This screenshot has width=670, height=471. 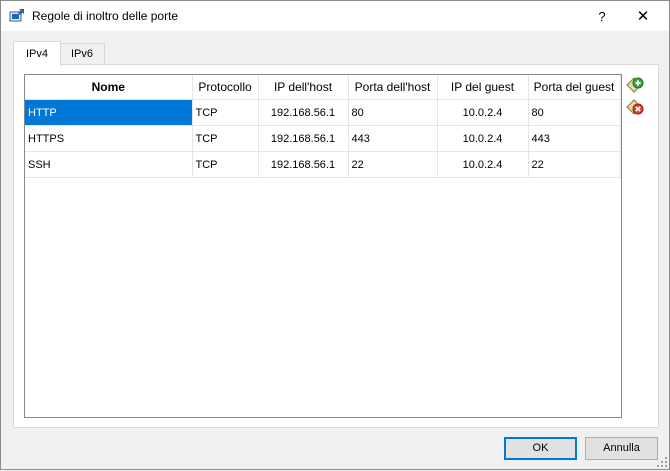 What do you see at coordinates (393, 87) in the screenshot?
I see `column-header-host-port: Porta dell'host` at bounding box center [393, 87].